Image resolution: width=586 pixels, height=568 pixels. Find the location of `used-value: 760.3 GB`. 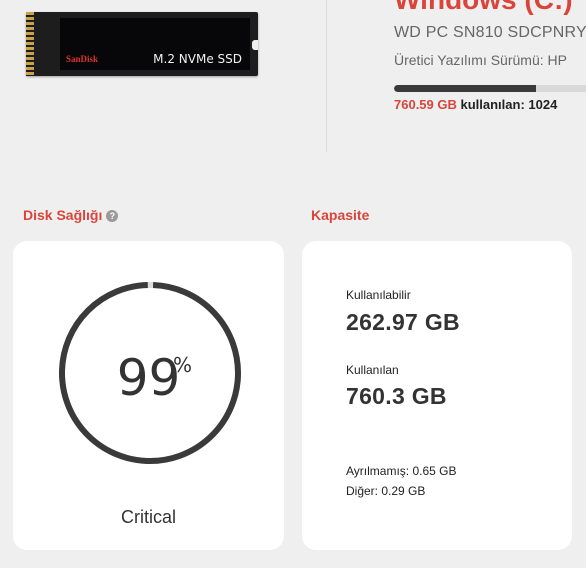

used-value: 760.3 GB is located at coordinates (396, 396).